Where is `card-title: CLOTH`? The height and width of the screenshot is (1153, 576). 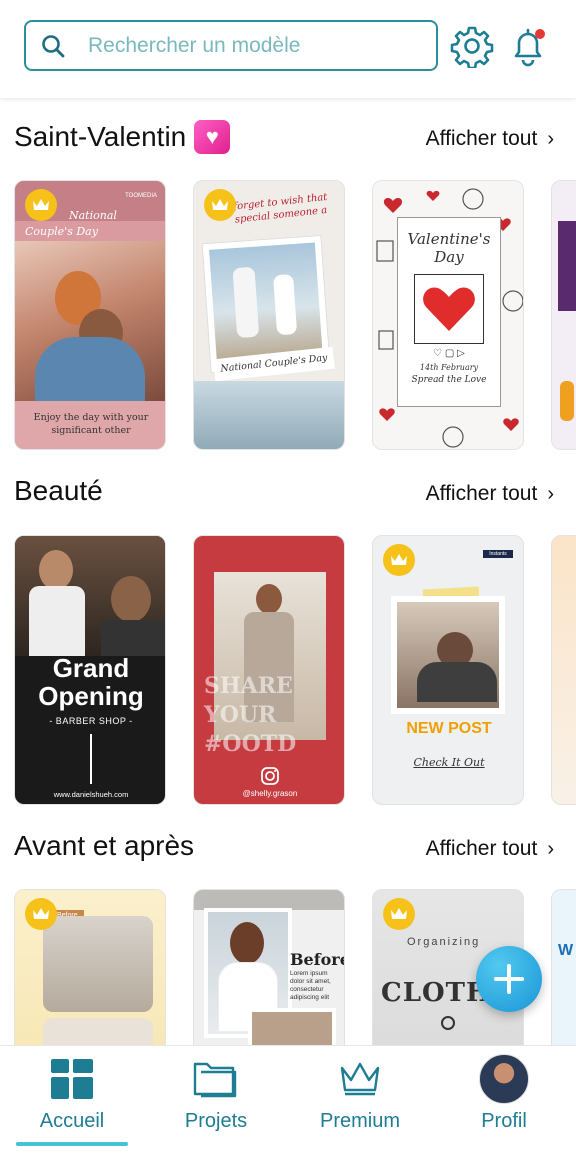
card-title: CLOTH is located at coordinates (436, 993).